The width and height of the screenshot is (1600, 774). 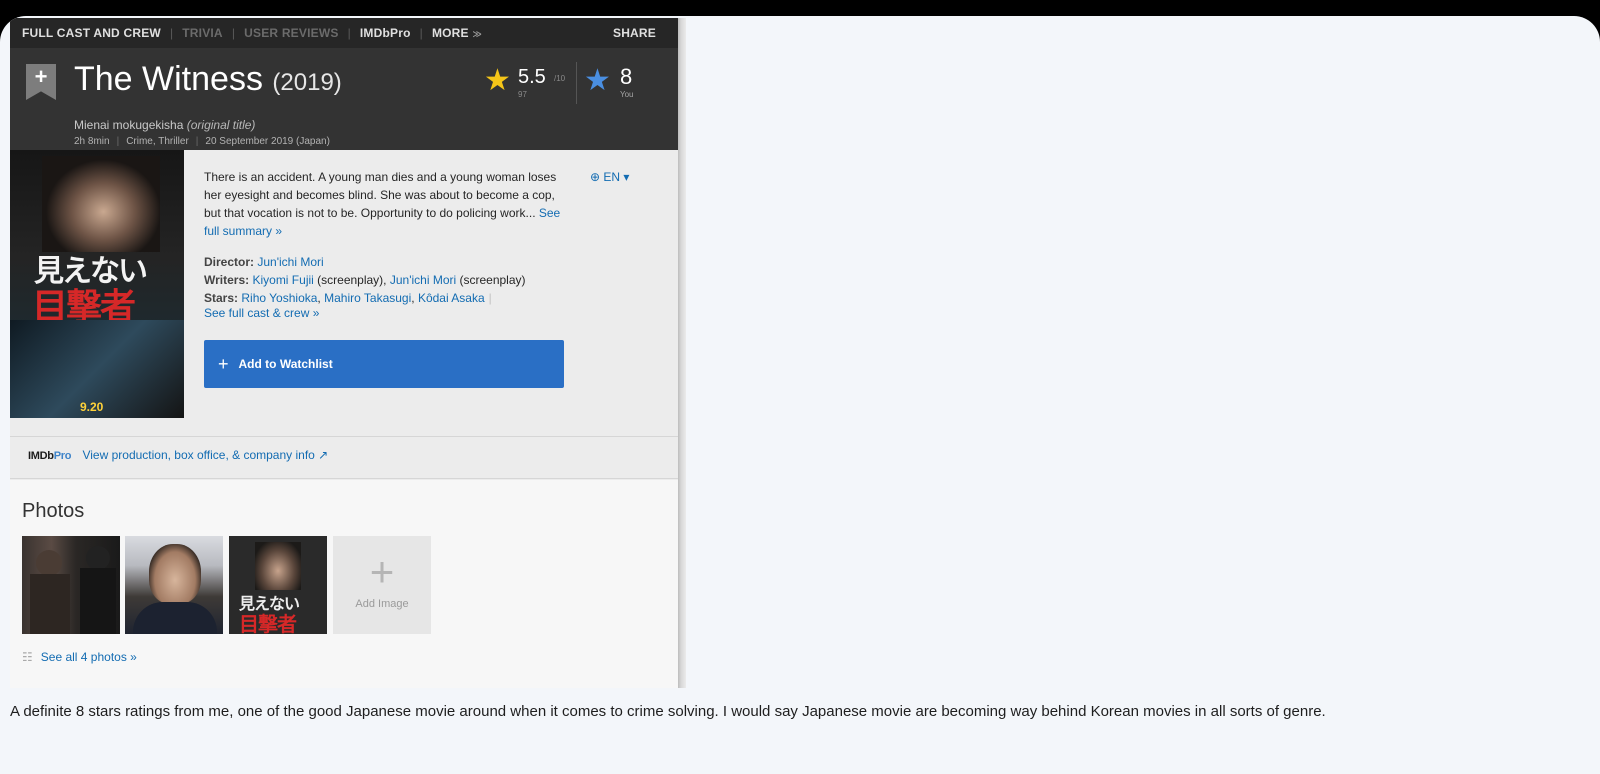 What do you see at coordinates (27, 657) in the screenshot?
I see `grid-icon: ☷` at bounding box center [27, 657].